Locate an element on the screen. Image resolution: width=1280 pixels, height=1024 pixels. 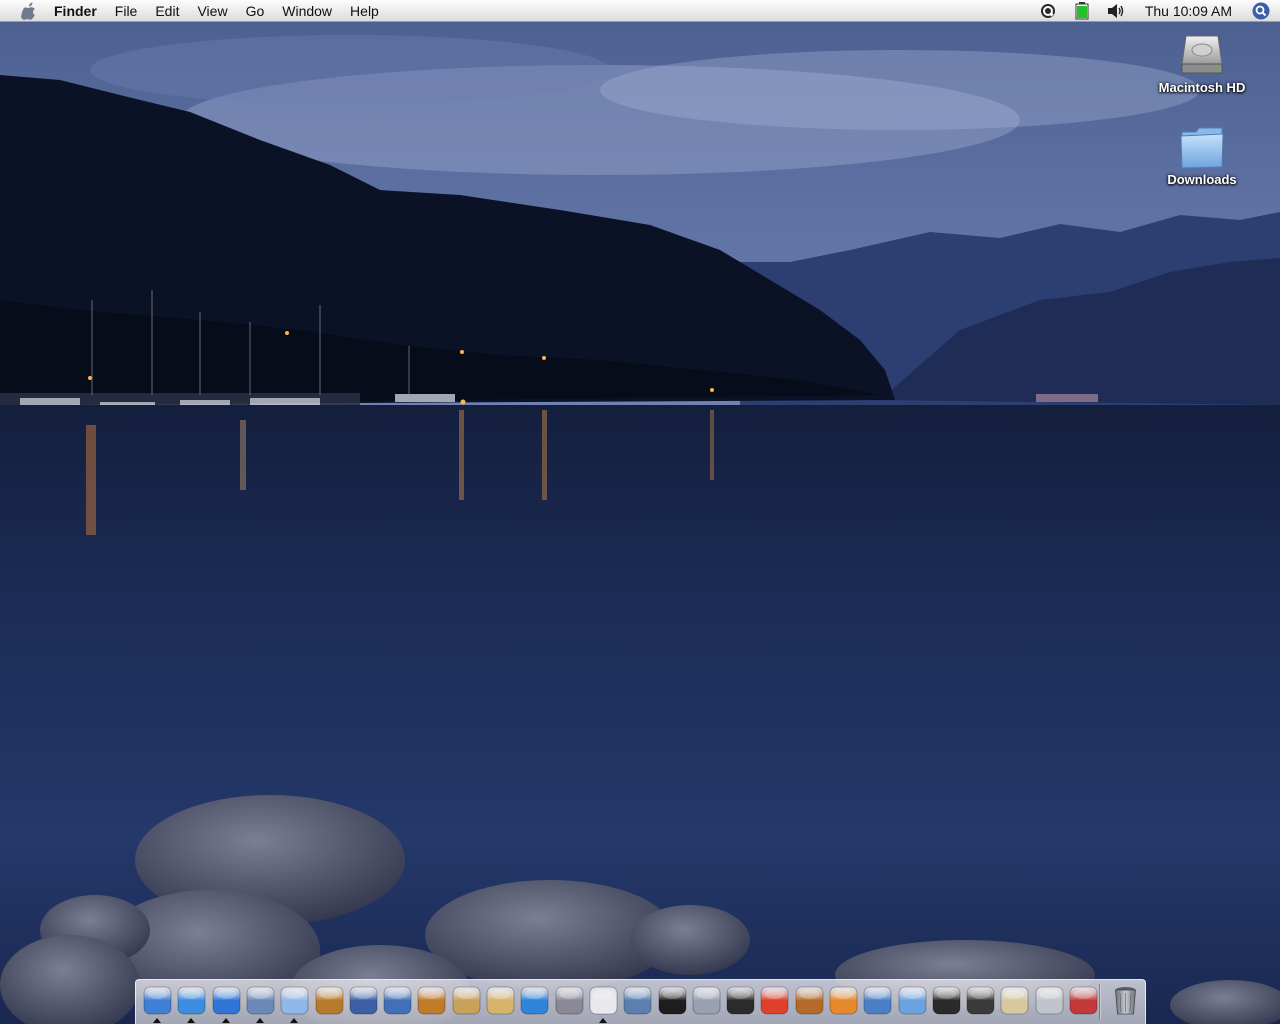
dock-item-imovie is located at coordinates (363, 1000).